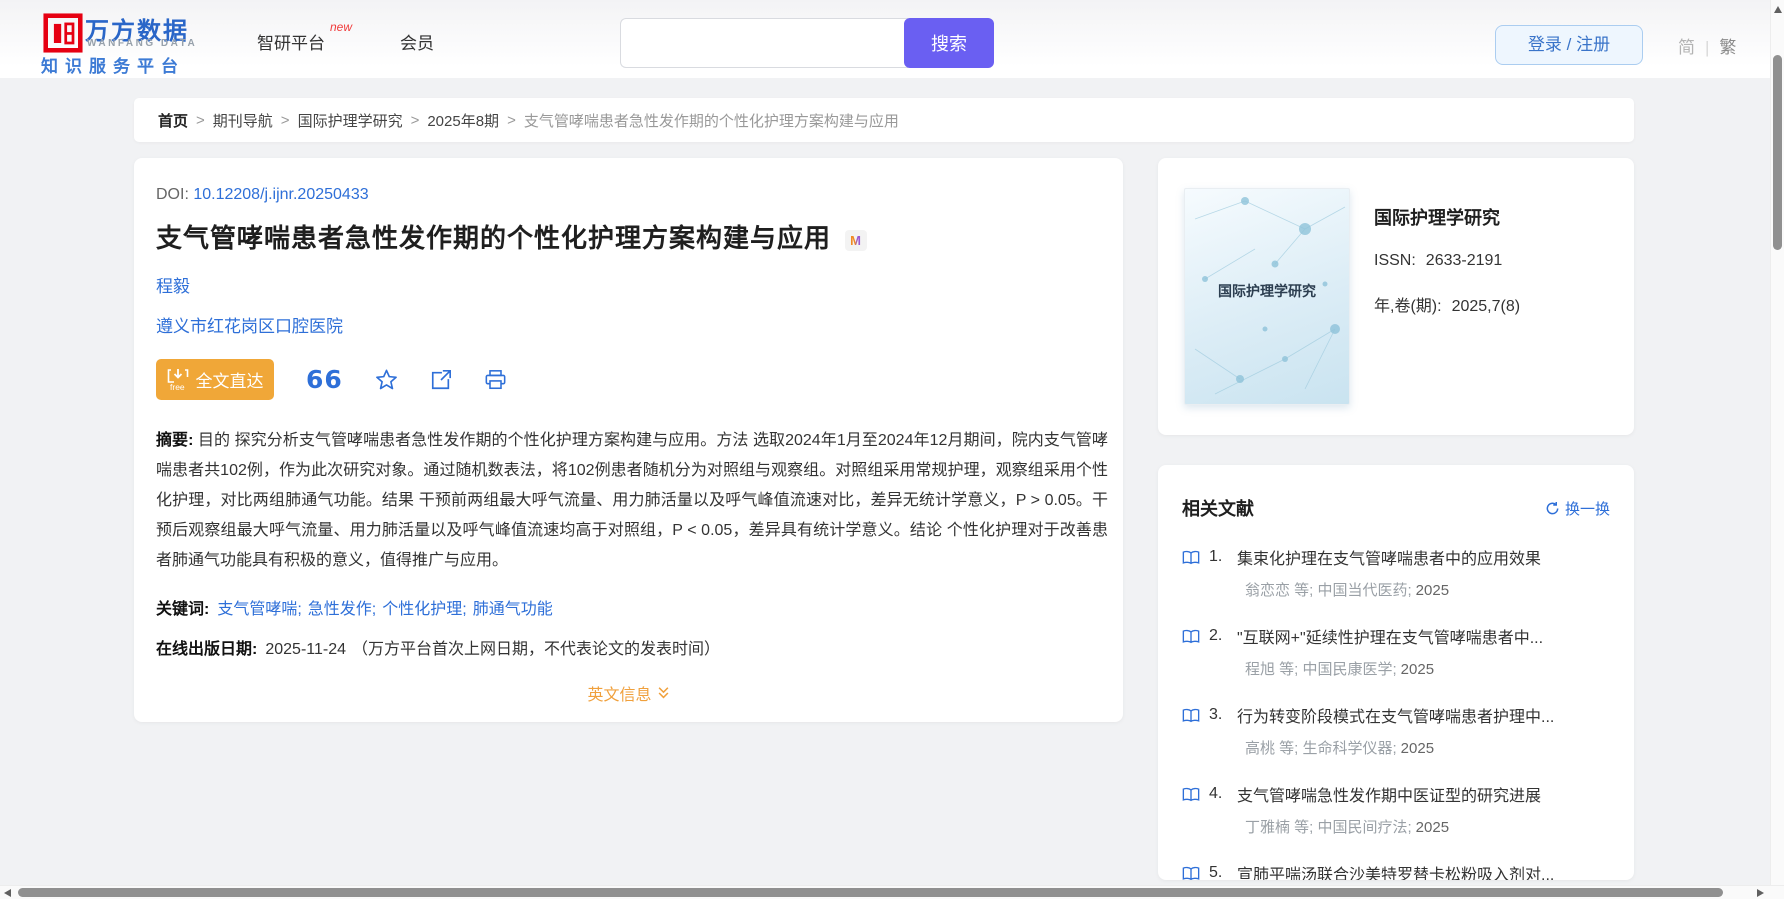 The width and height of the screenshot is (1784, 899). I want to click on related-item-meta: 翁恋恋 等; 中国当代医药; 2025, so click(1347, 590).